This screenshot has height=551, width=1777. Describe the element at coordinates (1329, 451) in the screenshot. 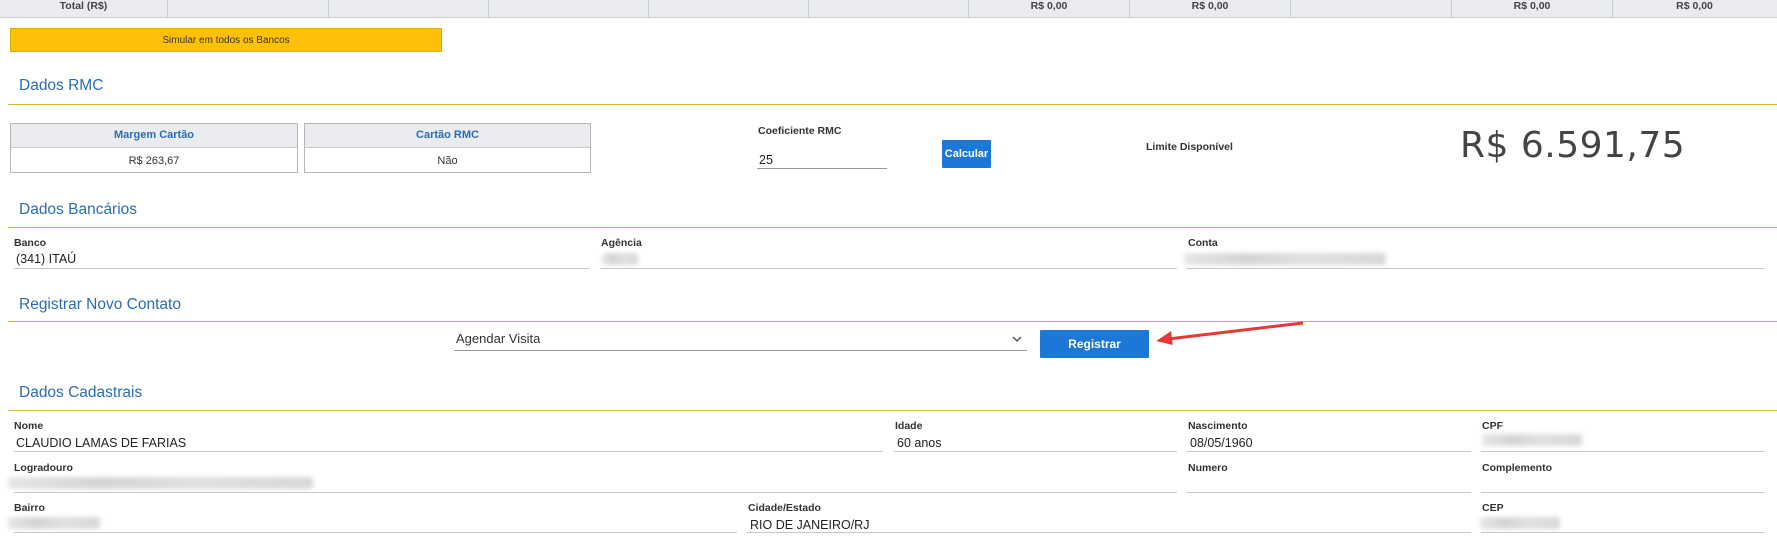

I see `nascimento-underline` at that location.